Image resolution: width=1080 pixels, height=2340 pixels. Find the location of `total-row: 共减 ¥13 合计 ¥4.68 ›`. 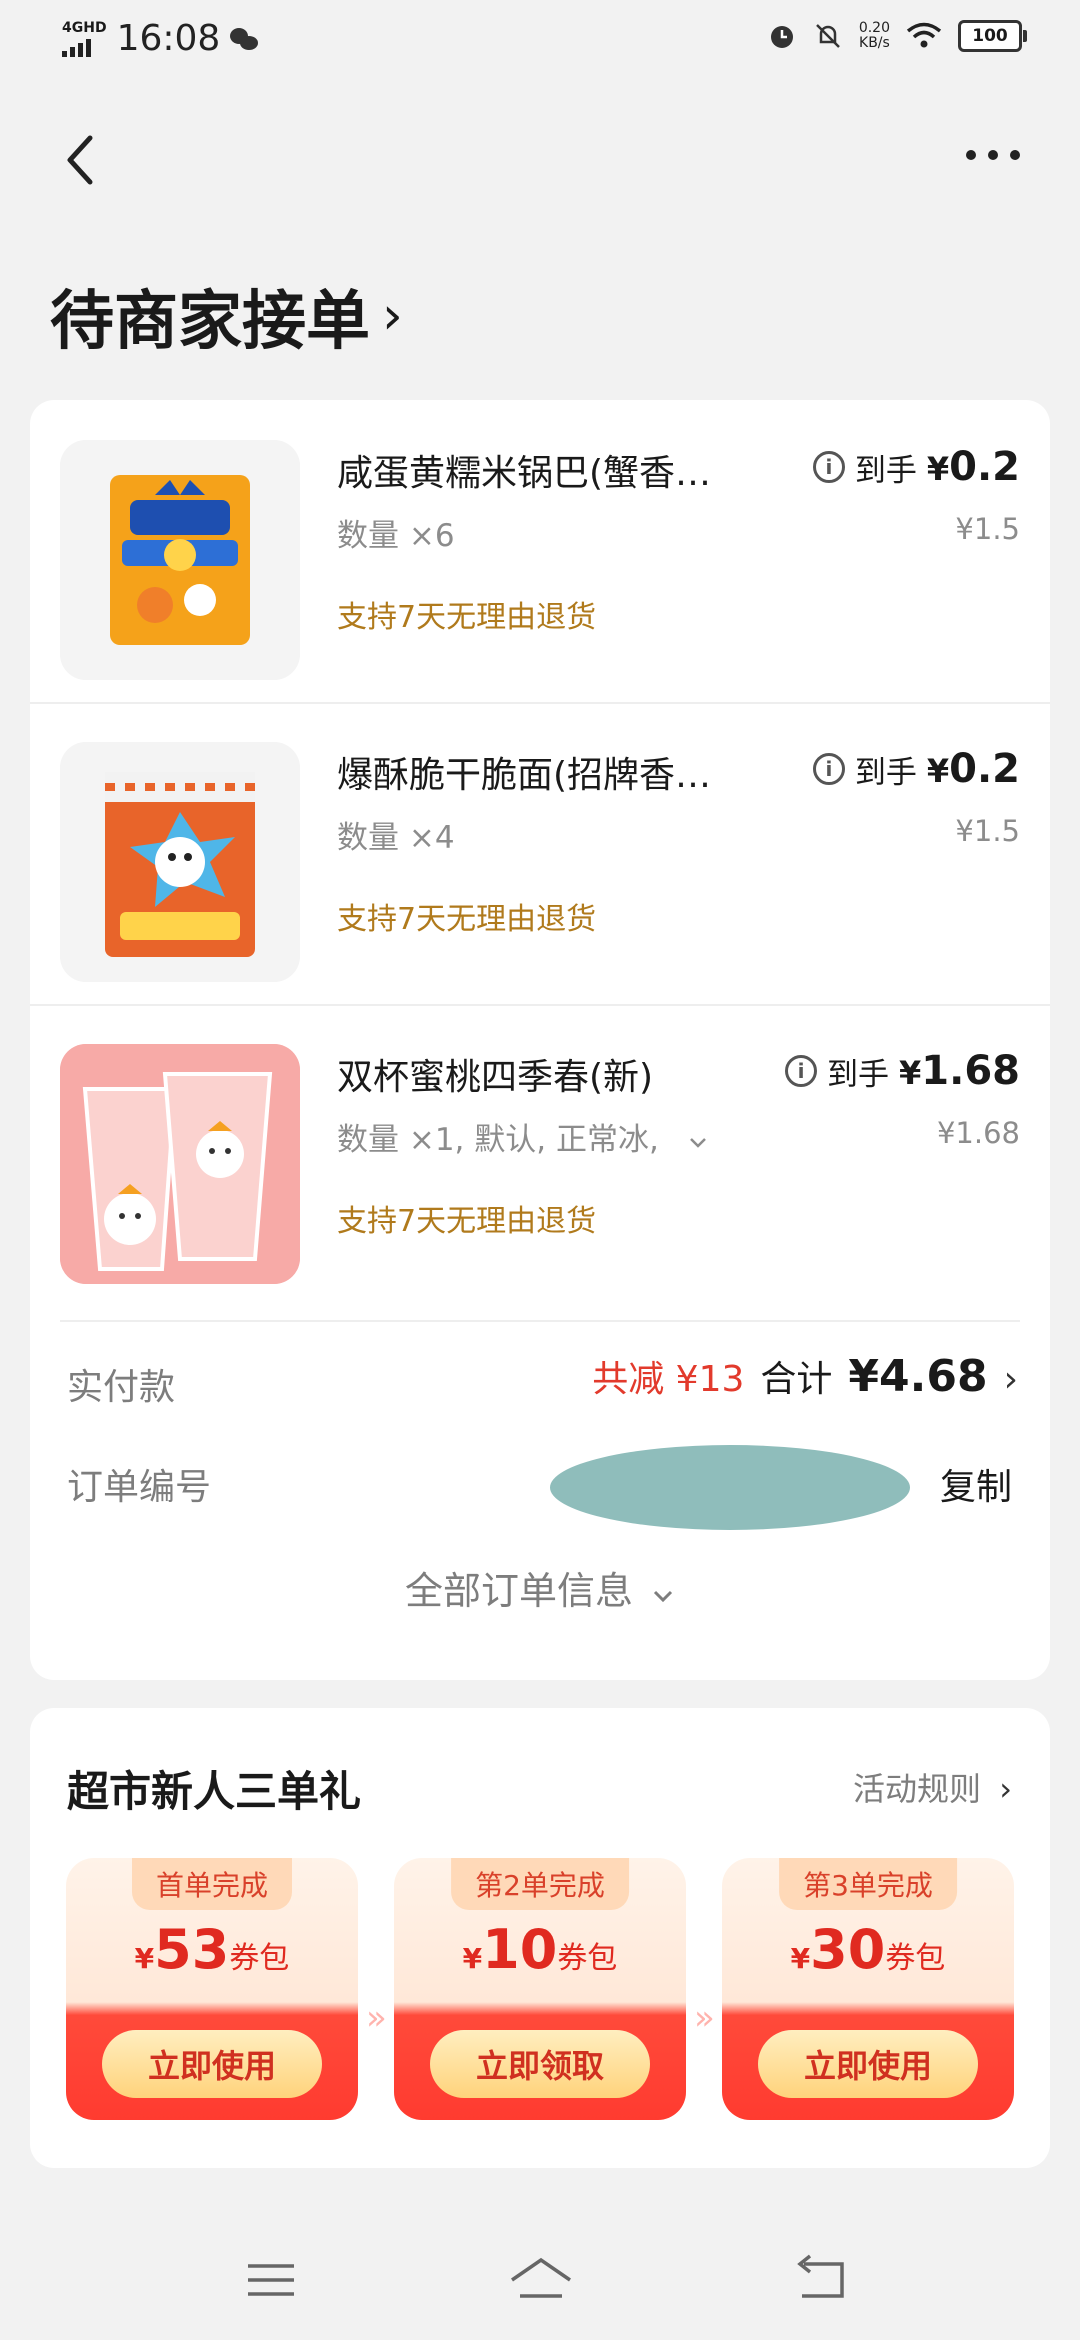

total-row: 共减 ¥13 合计 ¥4.68 › is located at coordinates (805, 1376).